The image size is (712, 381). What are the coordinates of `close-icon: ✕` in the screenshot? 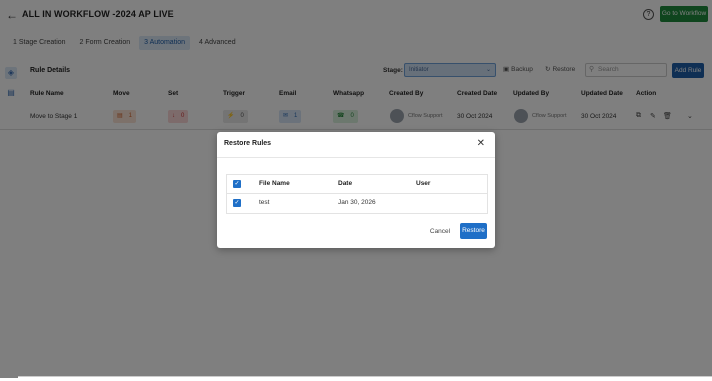 It's located at (481, 144).